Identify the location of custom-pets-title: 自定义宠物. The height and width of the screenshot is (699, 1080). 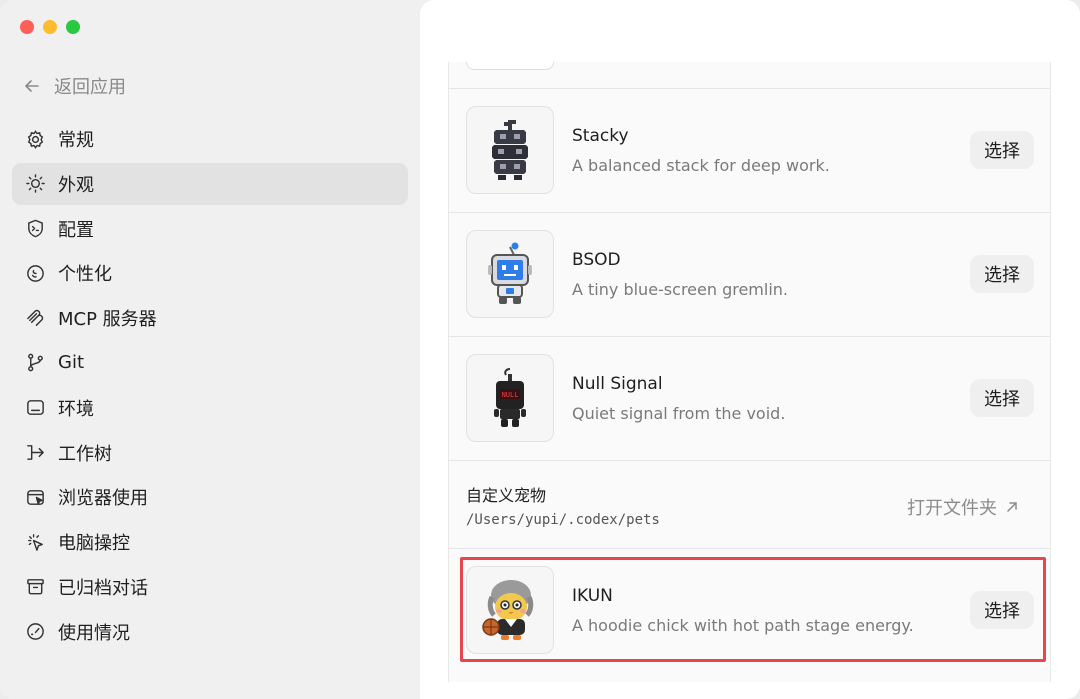
(506, 495).